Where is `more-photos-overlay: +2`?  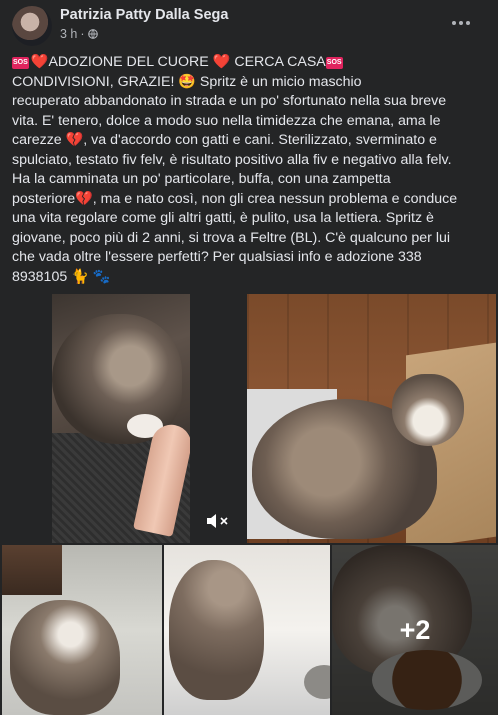 more-photos-overlay: +2 is located at coordinates (415, 630).